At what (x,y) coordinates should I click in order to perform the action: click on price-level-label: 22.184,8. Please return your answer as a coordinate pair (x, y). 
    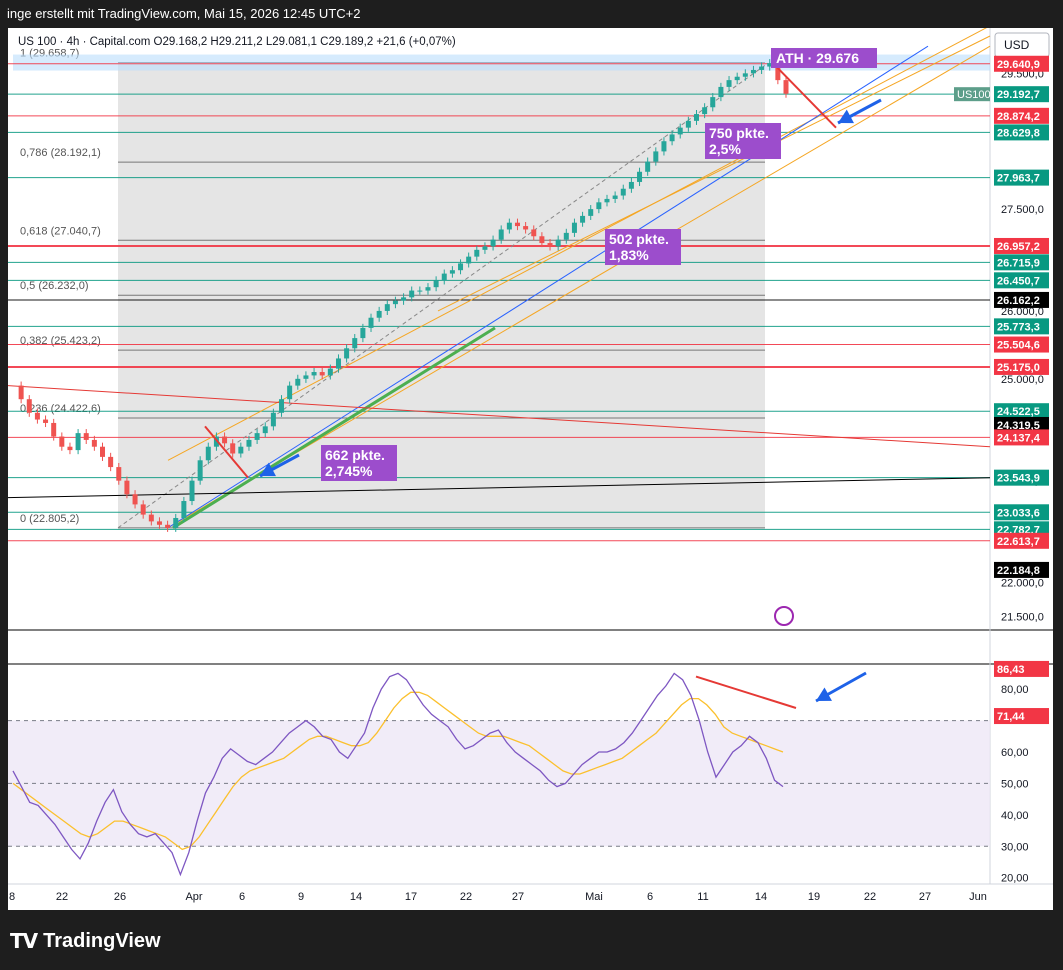
    Looking at the image, I should click on (1018, 571).